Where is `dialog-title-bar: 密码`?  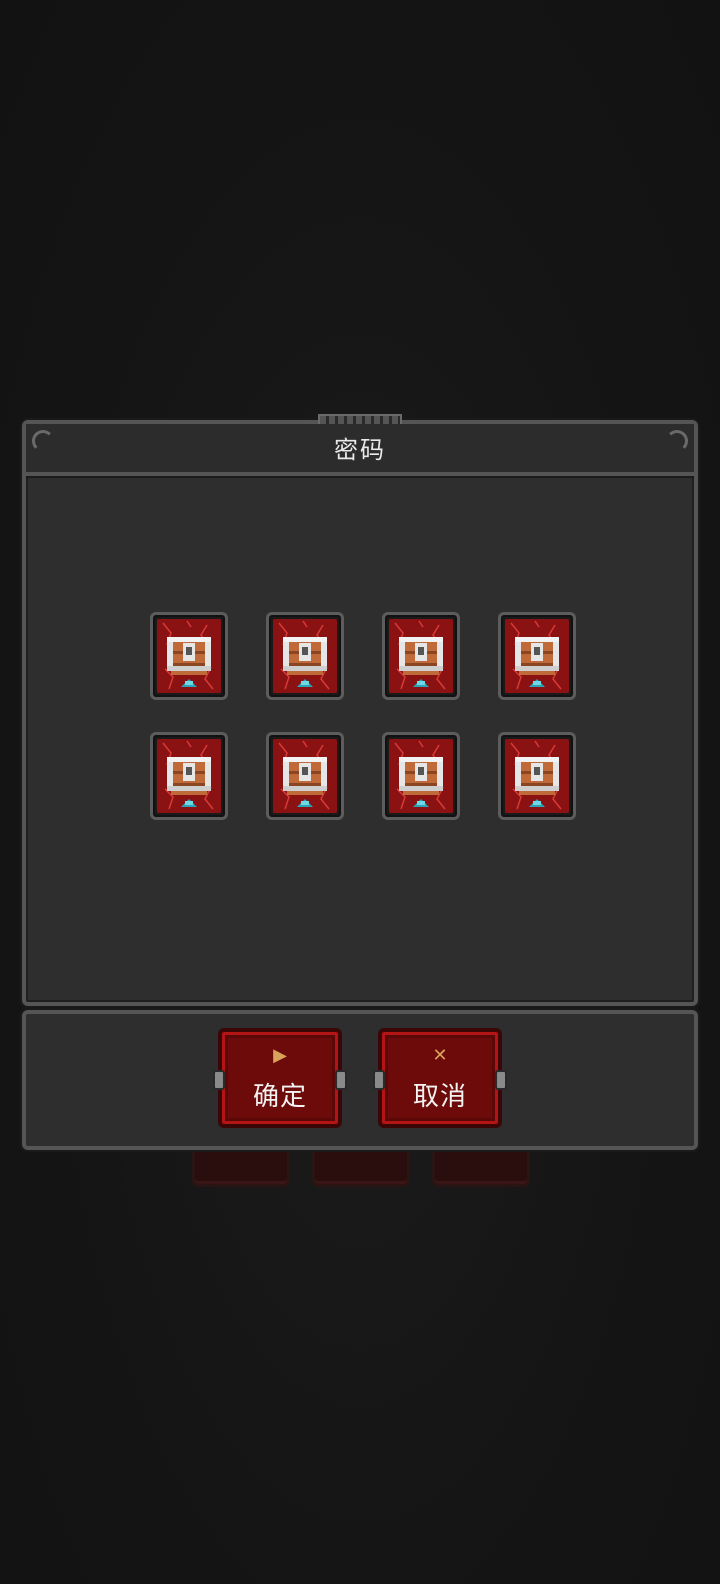 dialog-title-bar: 密码 is located at coordinates (360, 445).